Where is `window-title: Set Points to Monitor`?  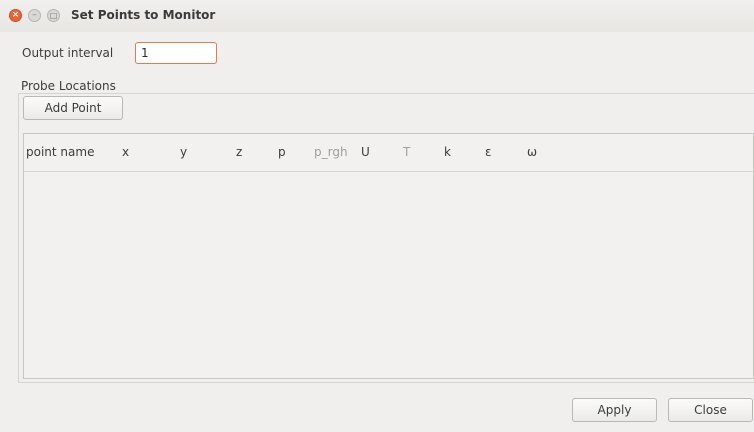 window-title: Set Points to Monitor is located at coordinates (143, 15).